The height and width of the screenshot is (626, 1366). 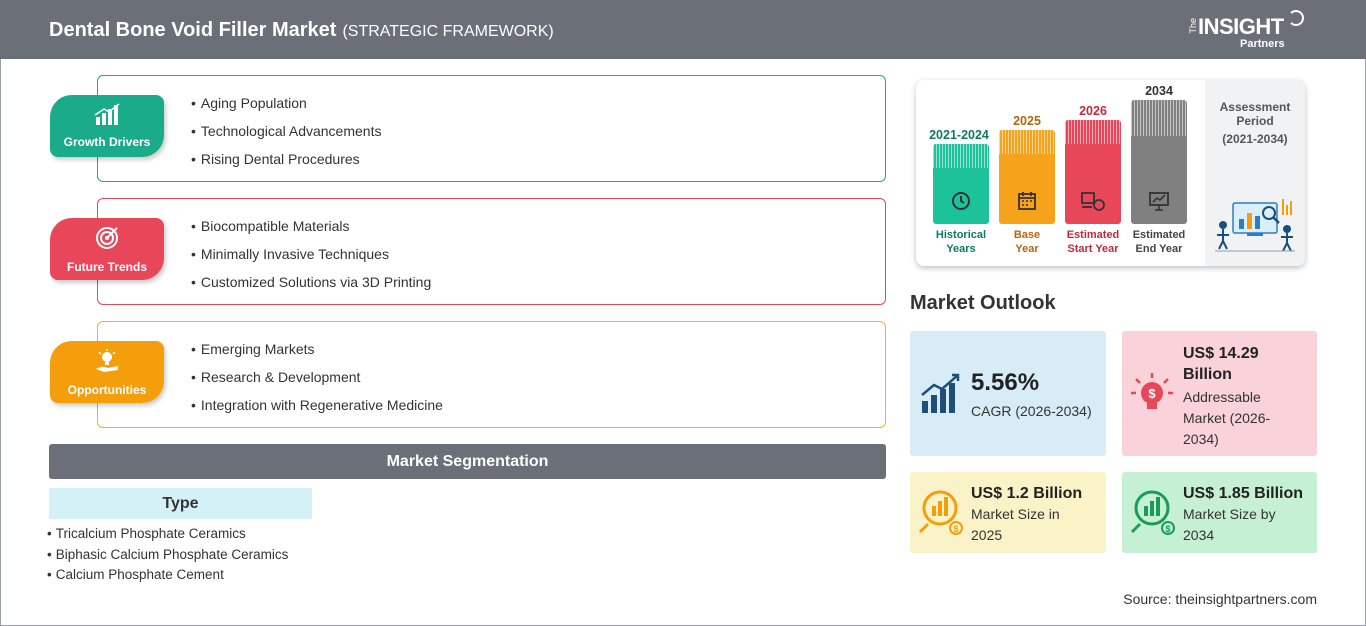 I want to click on list-item: Minimally Invasive Techniques, so click(x=311, y=260).